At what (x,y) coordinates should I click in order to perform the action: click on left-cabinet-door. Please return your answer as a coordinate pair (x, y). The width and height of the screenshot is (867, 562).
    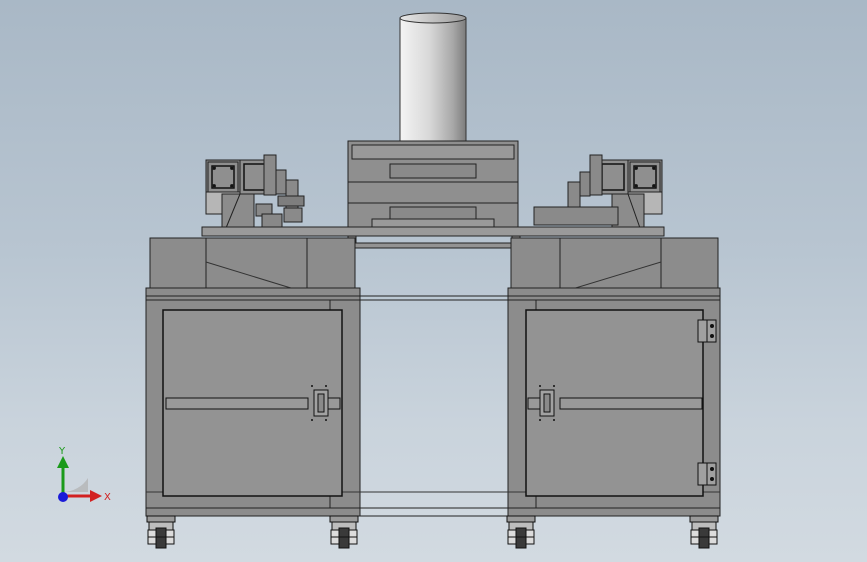
    Looking at the image, I should click on (252, 403).